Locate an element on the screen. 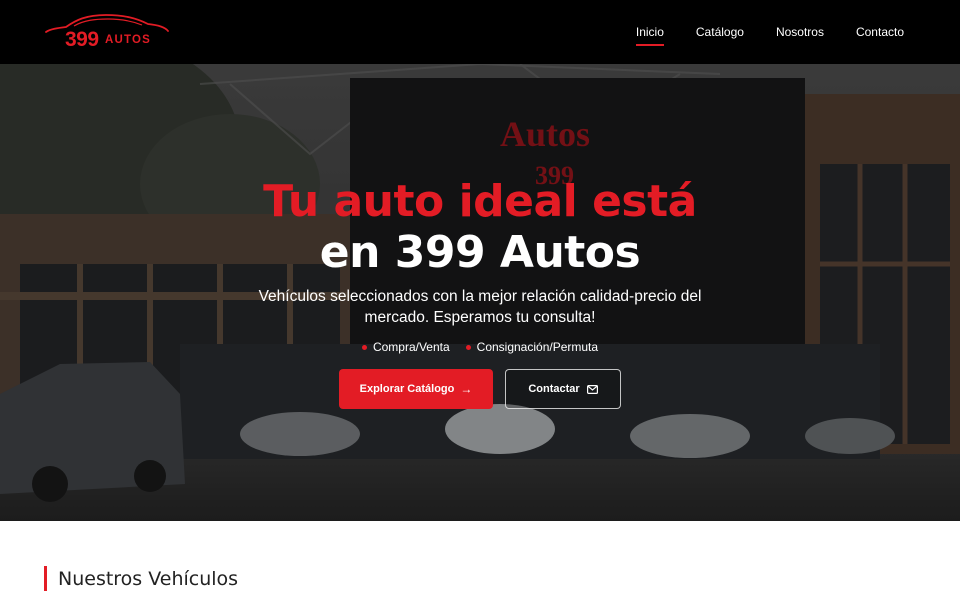 The image size is (960, 600). hero-buttons: Explorar Catálogo → Contactar is located at coordinates (480, 389).